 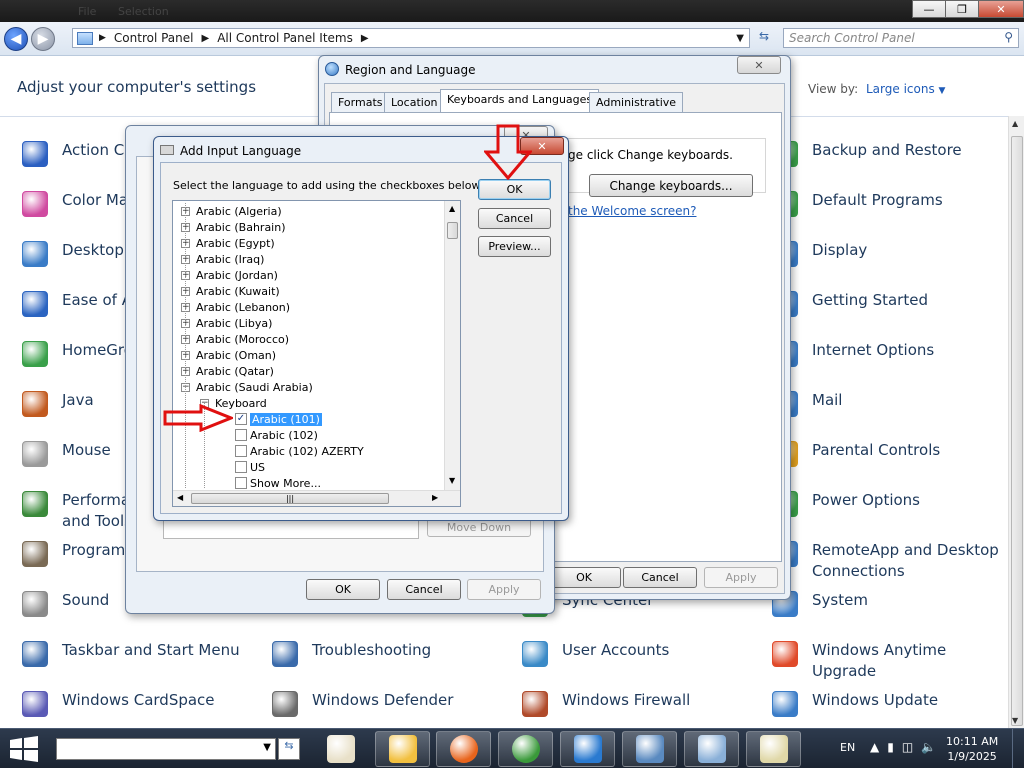 What do you see at coordinates (905, 89) in the screenshot?
I see `view-by-dropdown: Large icons ▼` at bounding box center [905, 89].